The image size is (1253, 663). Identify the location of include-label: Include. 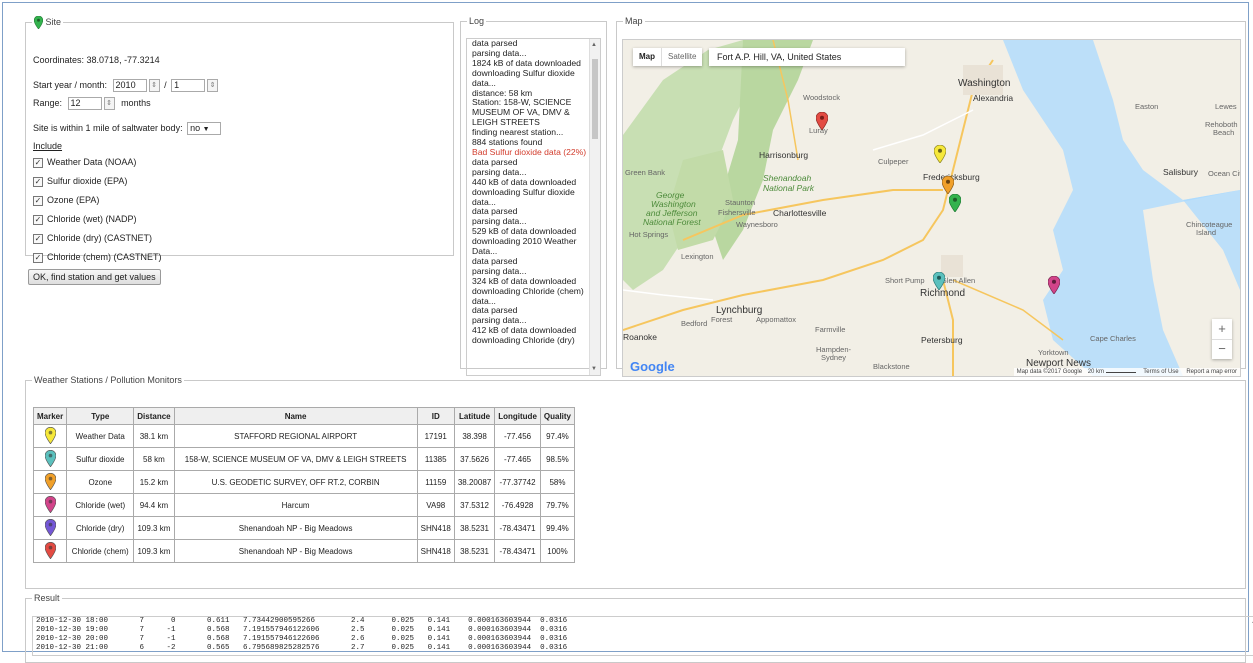
(48, 146).